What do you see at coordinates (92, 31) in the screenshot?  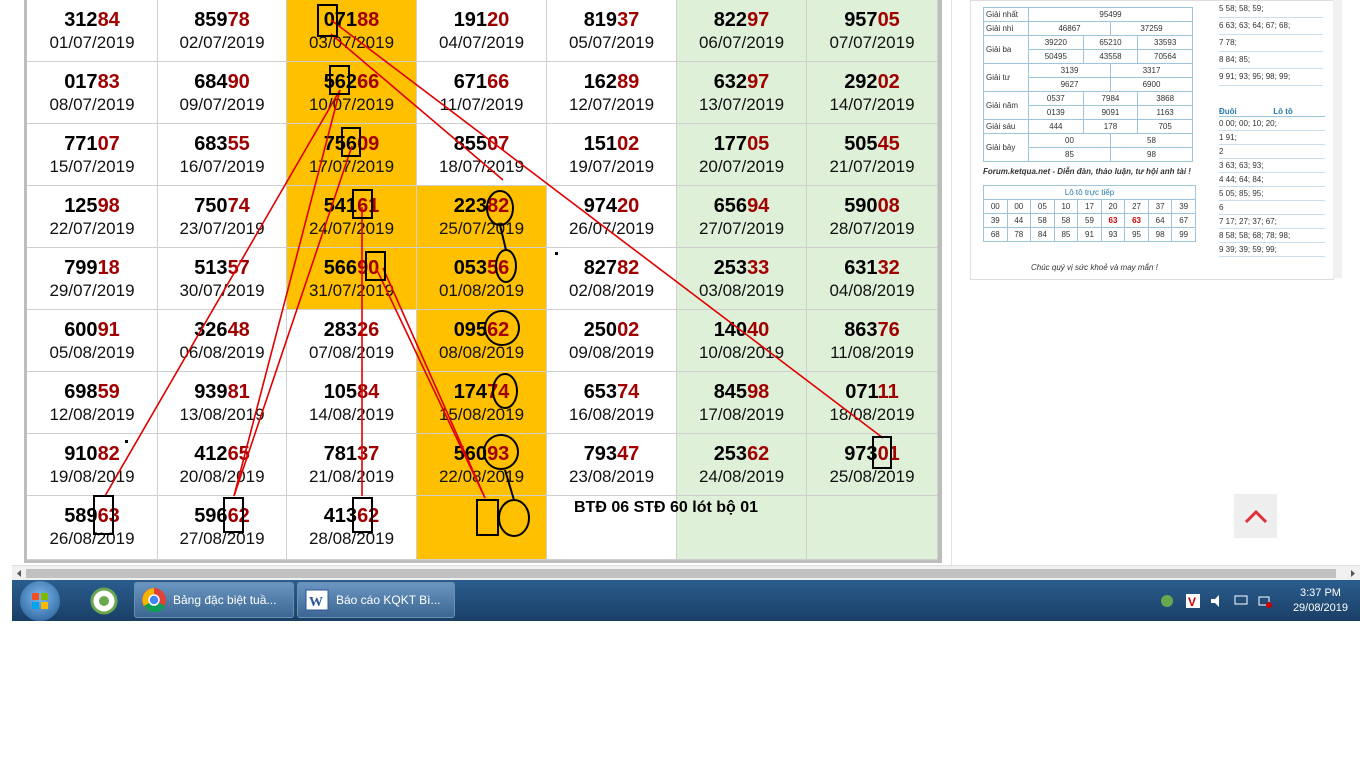 I see `result-cell: 31284 01/07/2019` at bounding box center [92, 31].